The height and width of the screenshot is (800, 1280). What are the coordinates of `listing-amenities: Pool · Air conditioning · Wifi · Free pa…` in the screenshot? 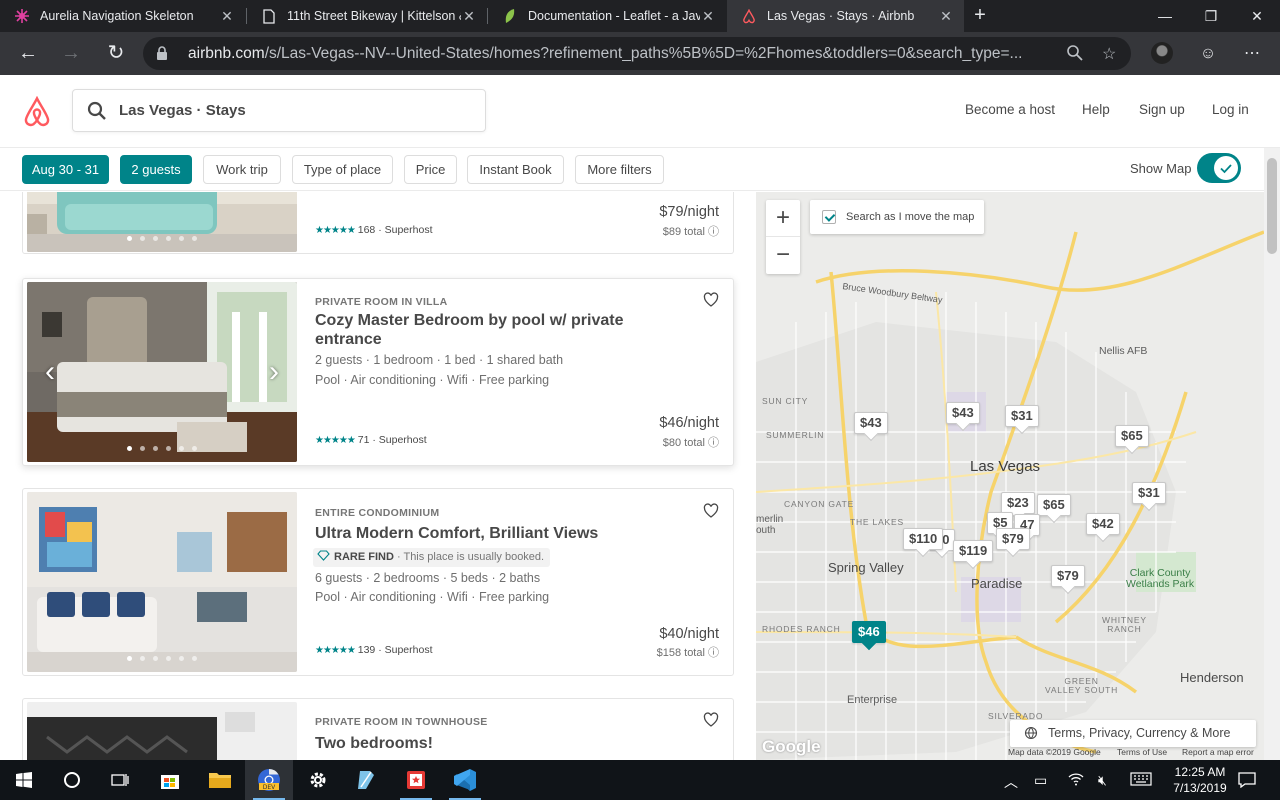 It's located at (432, 380).